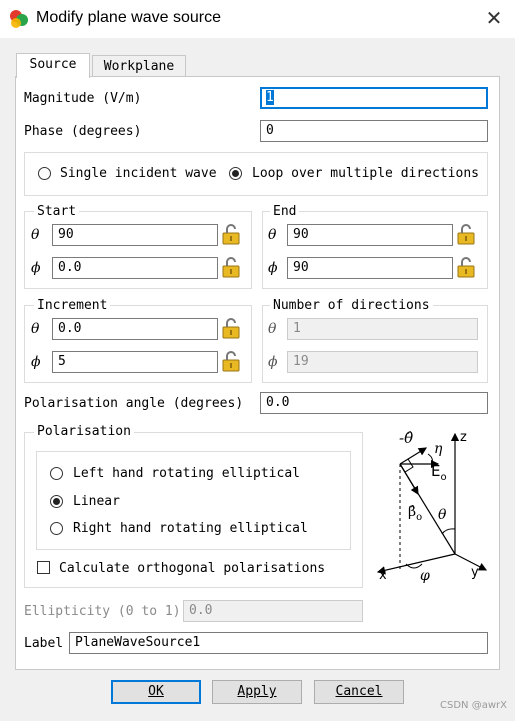 The image size is (515, 721). What do you see at coordinates (285, 211) in the screenshot?
I see `end-legend: End` at bounding box center [285, 211].